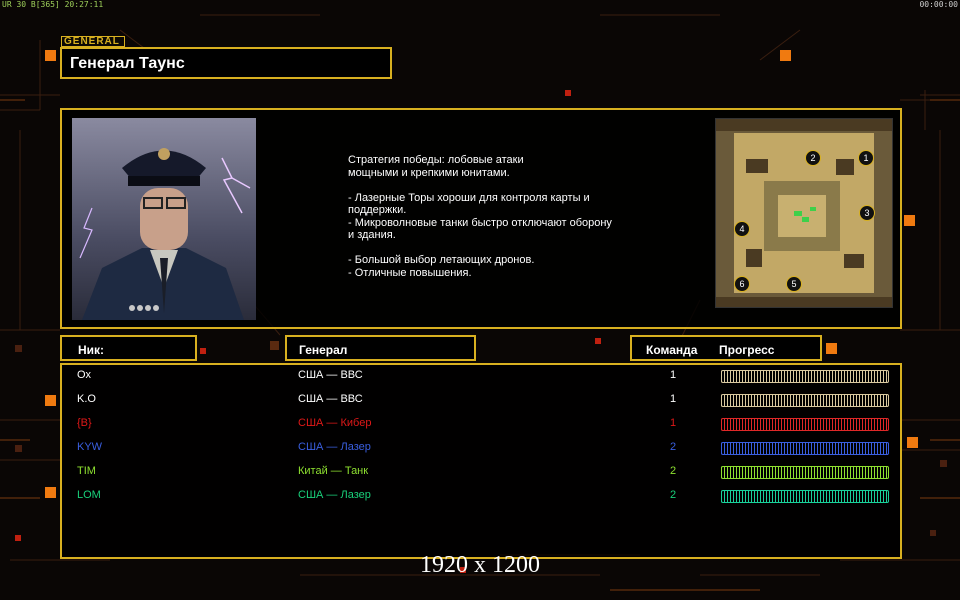 The height and width of the screenshot is (600, 960). Describe the element at coordinates (90, 447) in the screenshot. I see `player-nick: KYW` at that location.